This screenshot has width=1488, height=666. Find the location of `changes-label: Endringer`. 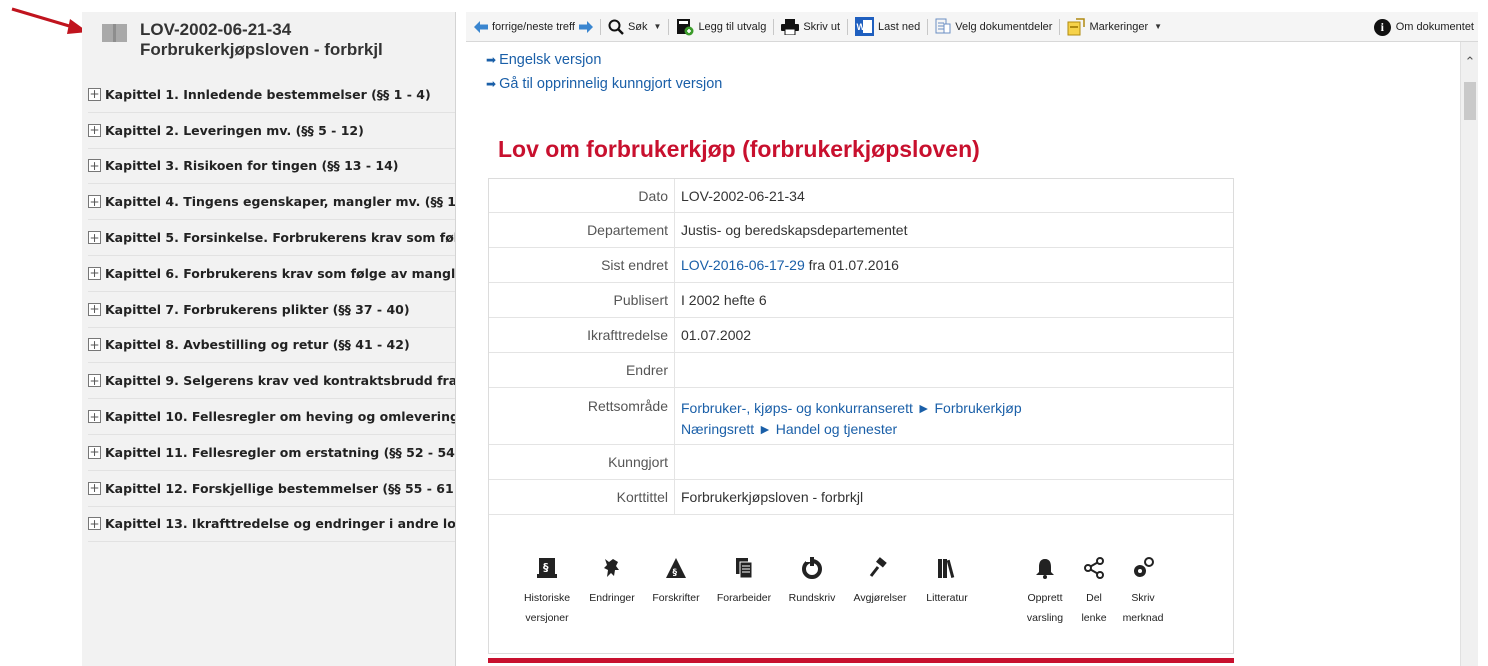

changes-label: Endringer is located at coordinates (612, 598).